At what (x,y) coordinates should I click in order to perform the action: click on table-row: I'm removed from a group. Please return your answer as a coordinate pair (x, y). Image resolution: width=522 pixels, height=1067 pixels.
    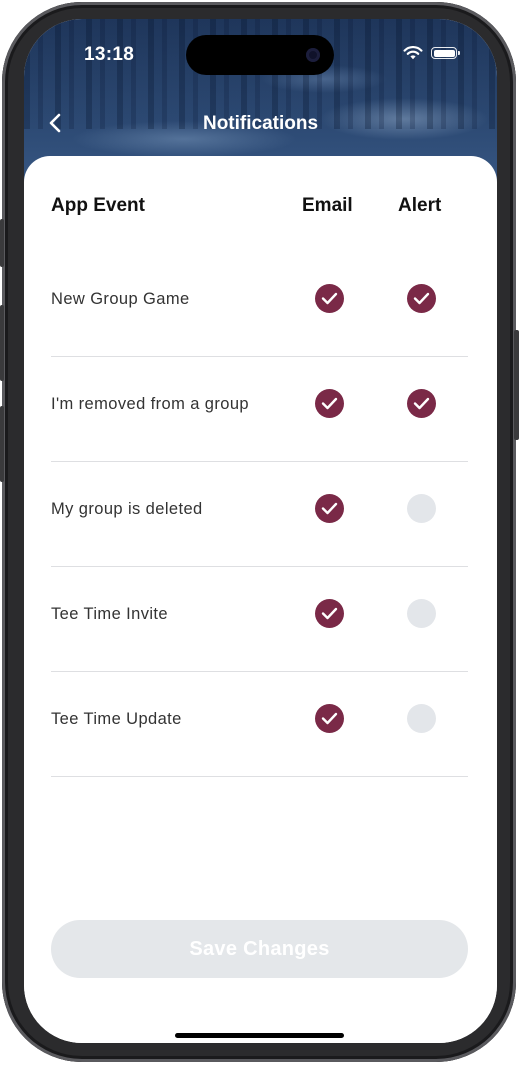
    Looking at the image, I should click on (259, 409).